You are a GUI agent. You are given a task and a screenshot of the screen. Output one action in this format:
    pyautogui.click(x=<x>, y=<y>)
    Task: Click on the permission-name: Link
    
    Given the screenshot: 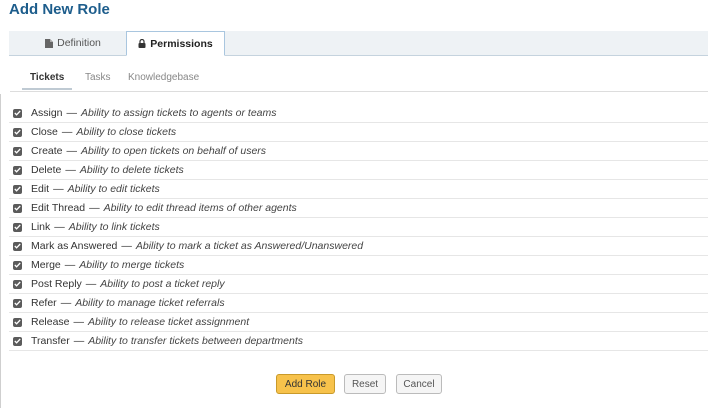 What is the action you would take?
    pyautogui.click(x=41, y=227)
    